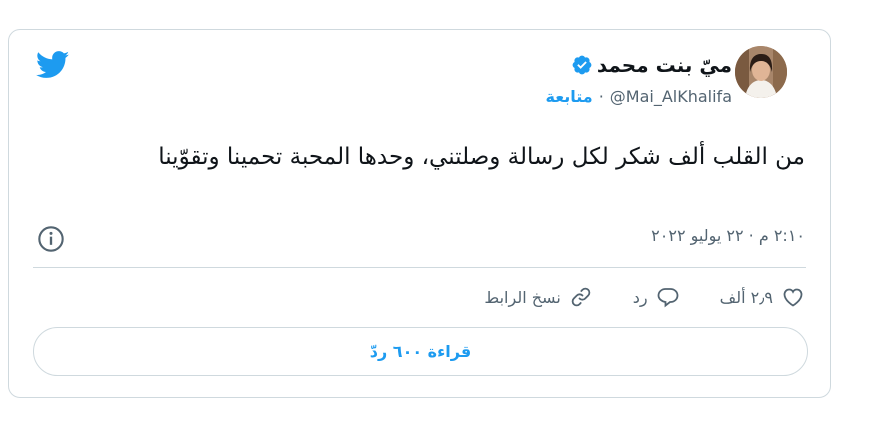 The height and width of the screenshot is (423, 870). What do you see at coordinates (728, 235) in the screenshot?
I see `tweet-timestamp: ٢:١٠ م · ٢٢ يوليو ٢٠٢٢` at bounding box center [728, 235].